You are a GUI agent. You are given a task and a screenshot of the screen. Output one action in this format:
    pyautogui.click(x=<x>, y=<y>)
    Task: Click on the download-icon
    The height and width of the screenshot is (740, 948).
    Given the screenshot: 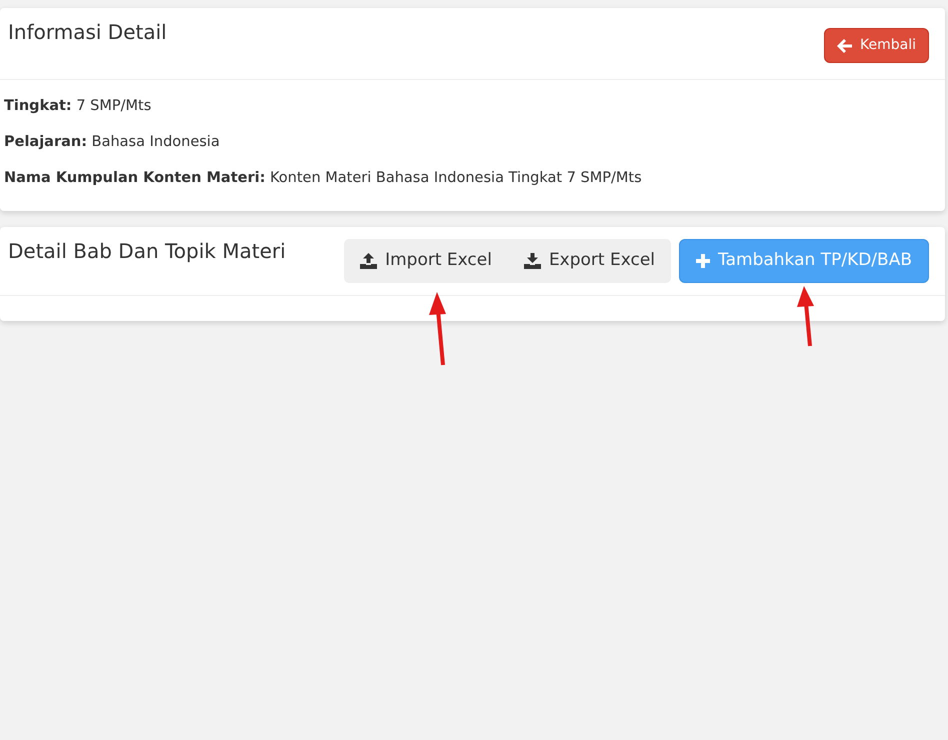 What is the action you would take?
    pyautogui.click(x=532, y=261)
    